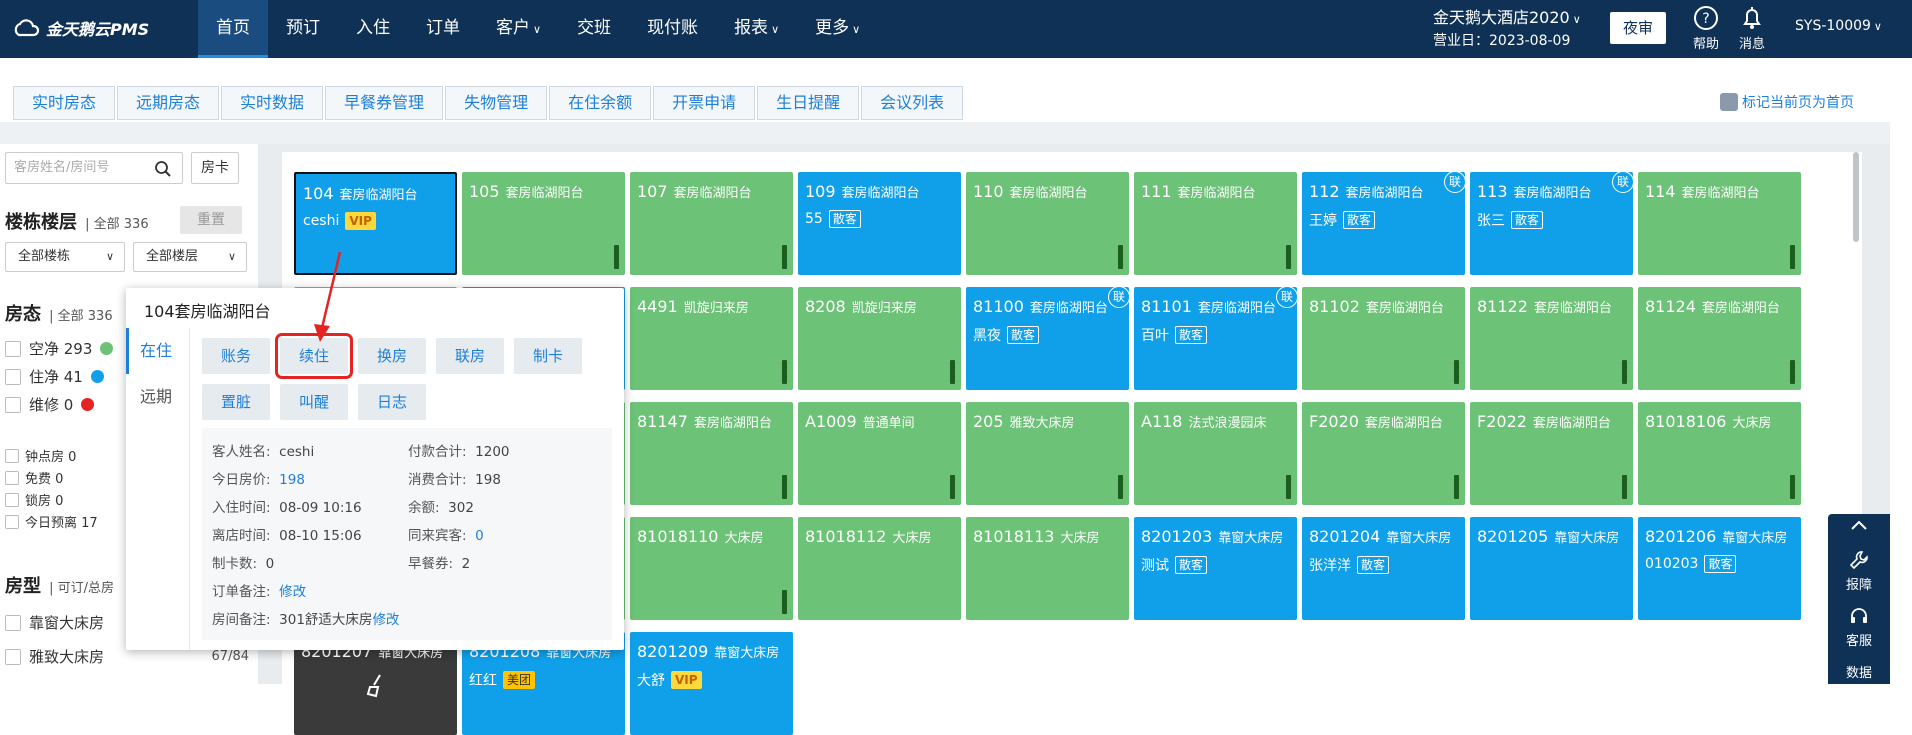 The width and height of the screenshot is (1912, 735). Describe the element at coordinates (50, 404) in the screenshot. I see `status-filter-2: 维修 0` at that location.